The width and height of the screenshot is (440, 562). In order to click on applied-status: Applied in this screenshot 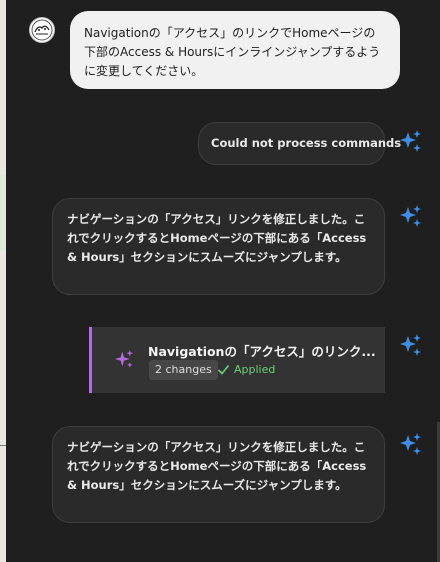, I will do `click(246, 370)`.